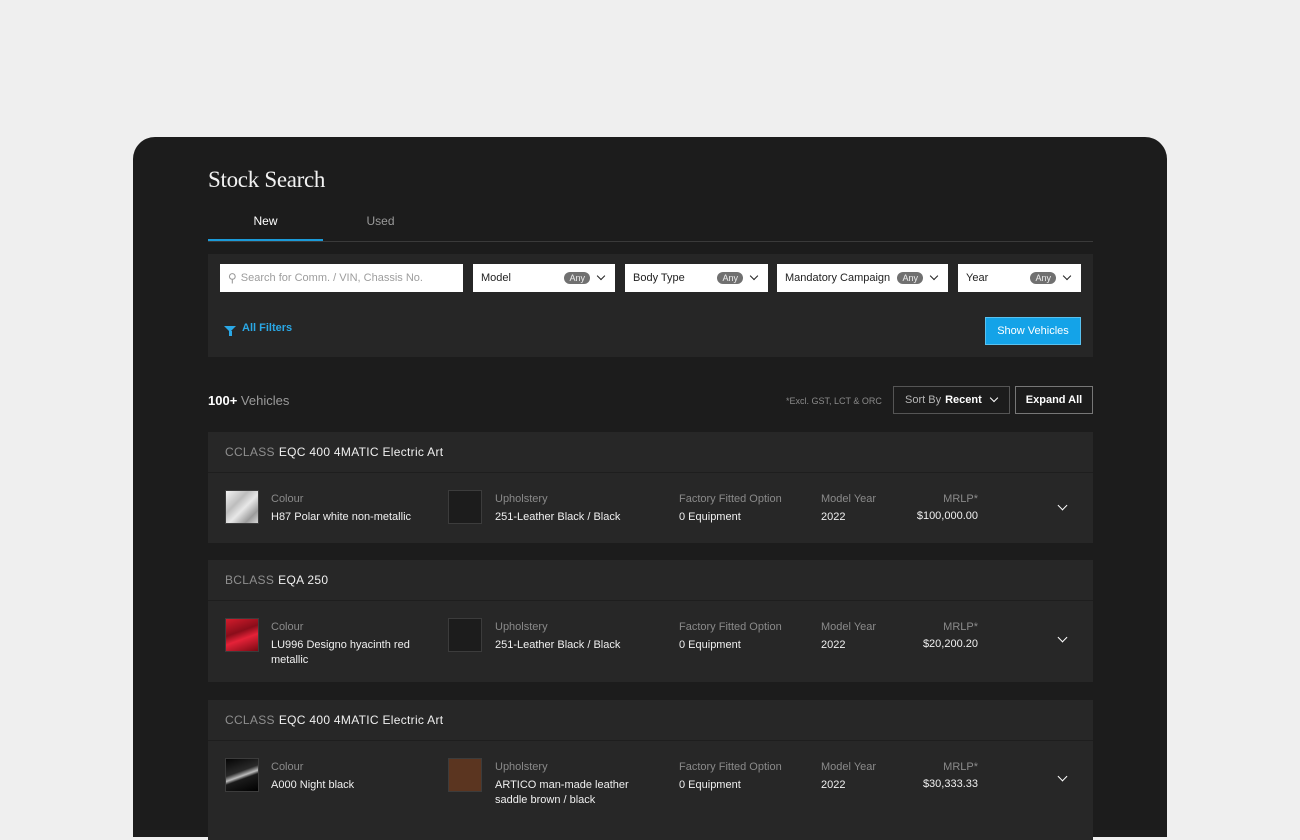  I want to click on mandatory-campaign-select-value: Any, so click(910, 278).